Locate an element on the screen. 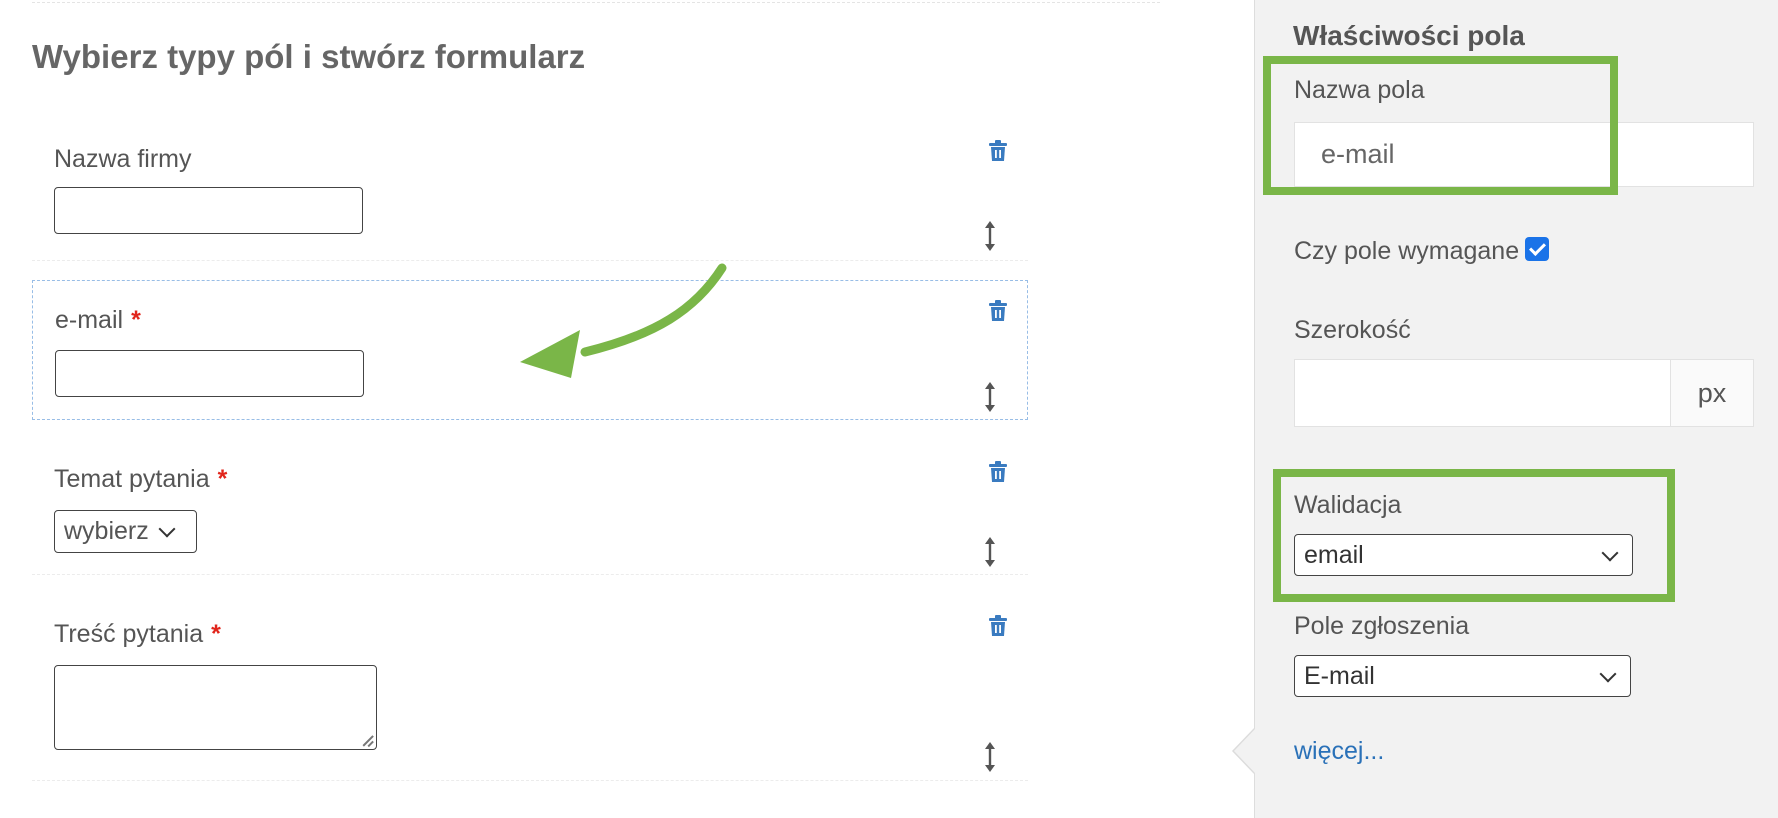  field-label: Treść pytania is located at coordinates (129, 634).